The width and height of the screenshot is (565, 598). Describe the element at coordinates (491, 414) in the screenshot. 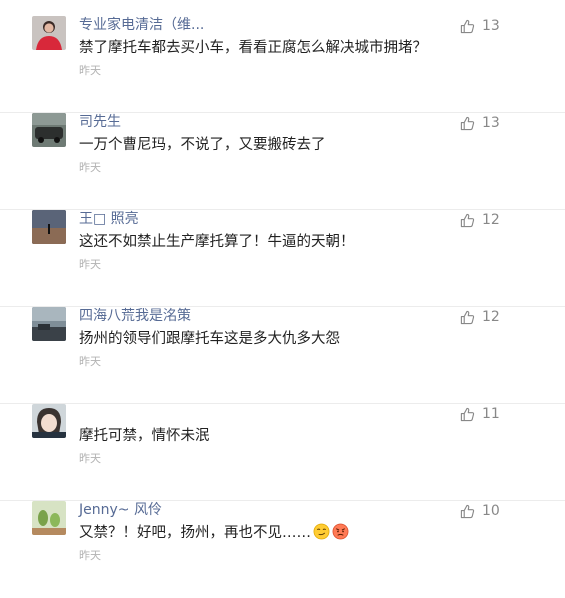

I see `like-count: 11` at that location.